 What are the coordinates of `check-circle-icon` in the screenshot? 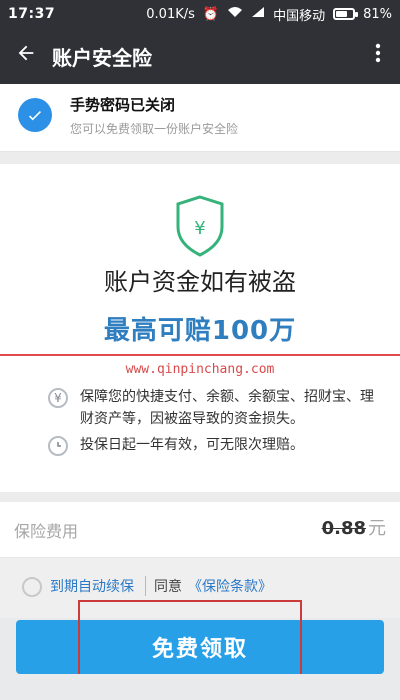 It's located at (35, 115).